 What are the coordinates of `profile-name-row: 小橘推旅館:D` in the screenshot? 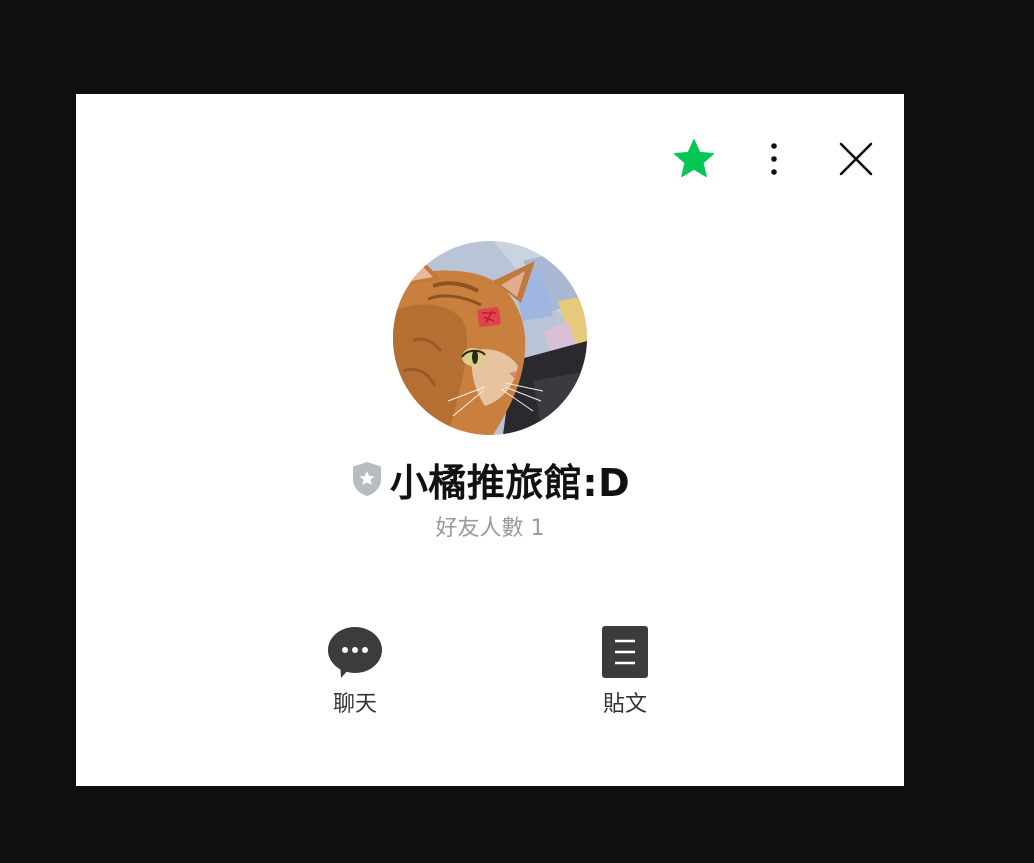 It's located at (490, 479).